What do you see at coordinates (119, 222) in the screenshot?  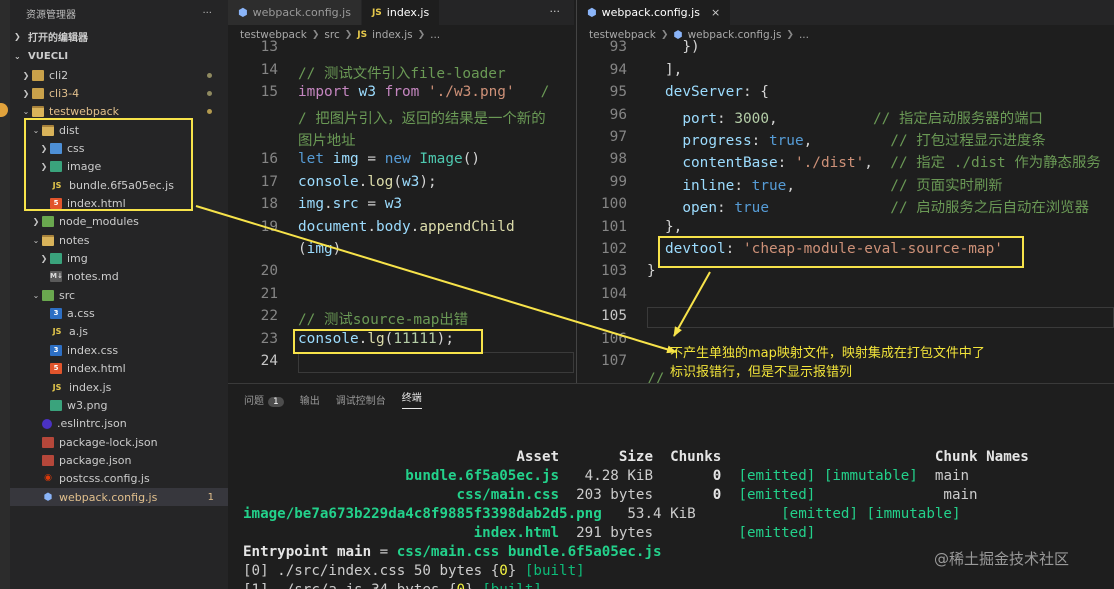 I see `tree-item-node-modules: ❯ node_modules` at bounding box center [119, 222].